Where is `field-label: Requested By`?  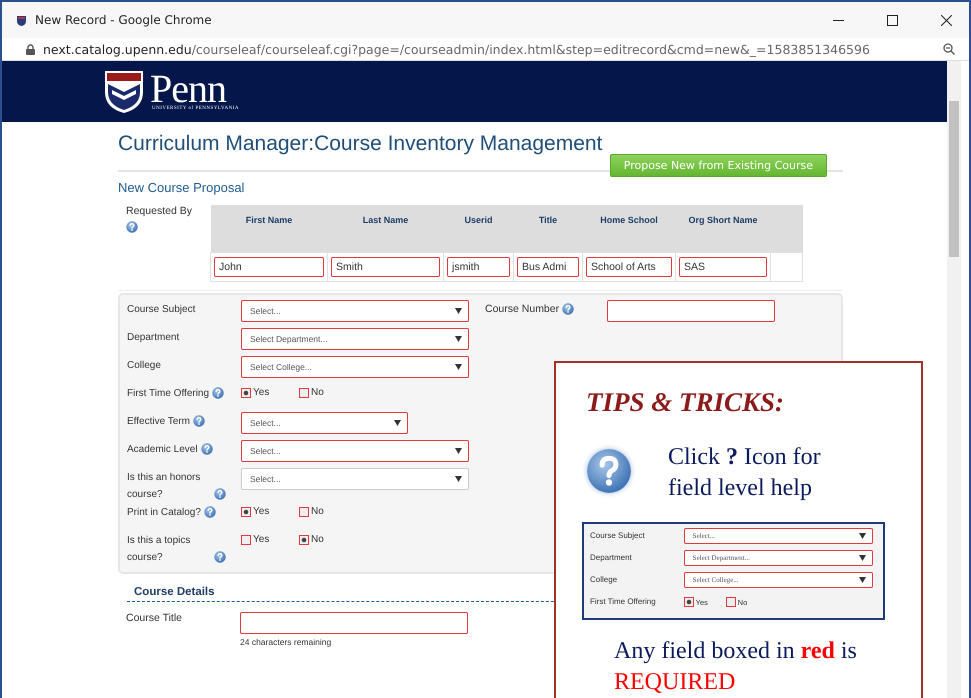 field-label: Requested By is located at coordinates (159, 211).